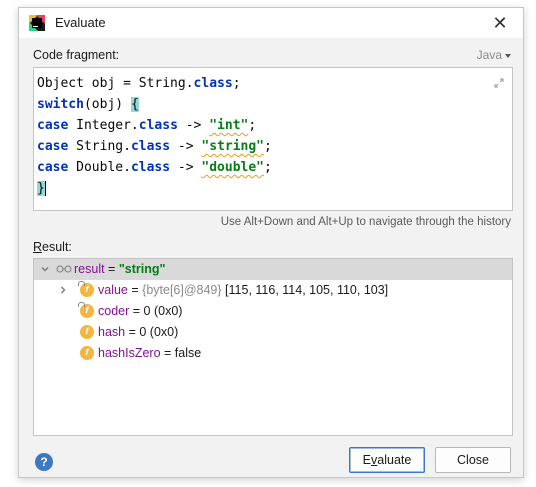  I want to click on title-bar: Evaluate ✕, so click(271, 23).